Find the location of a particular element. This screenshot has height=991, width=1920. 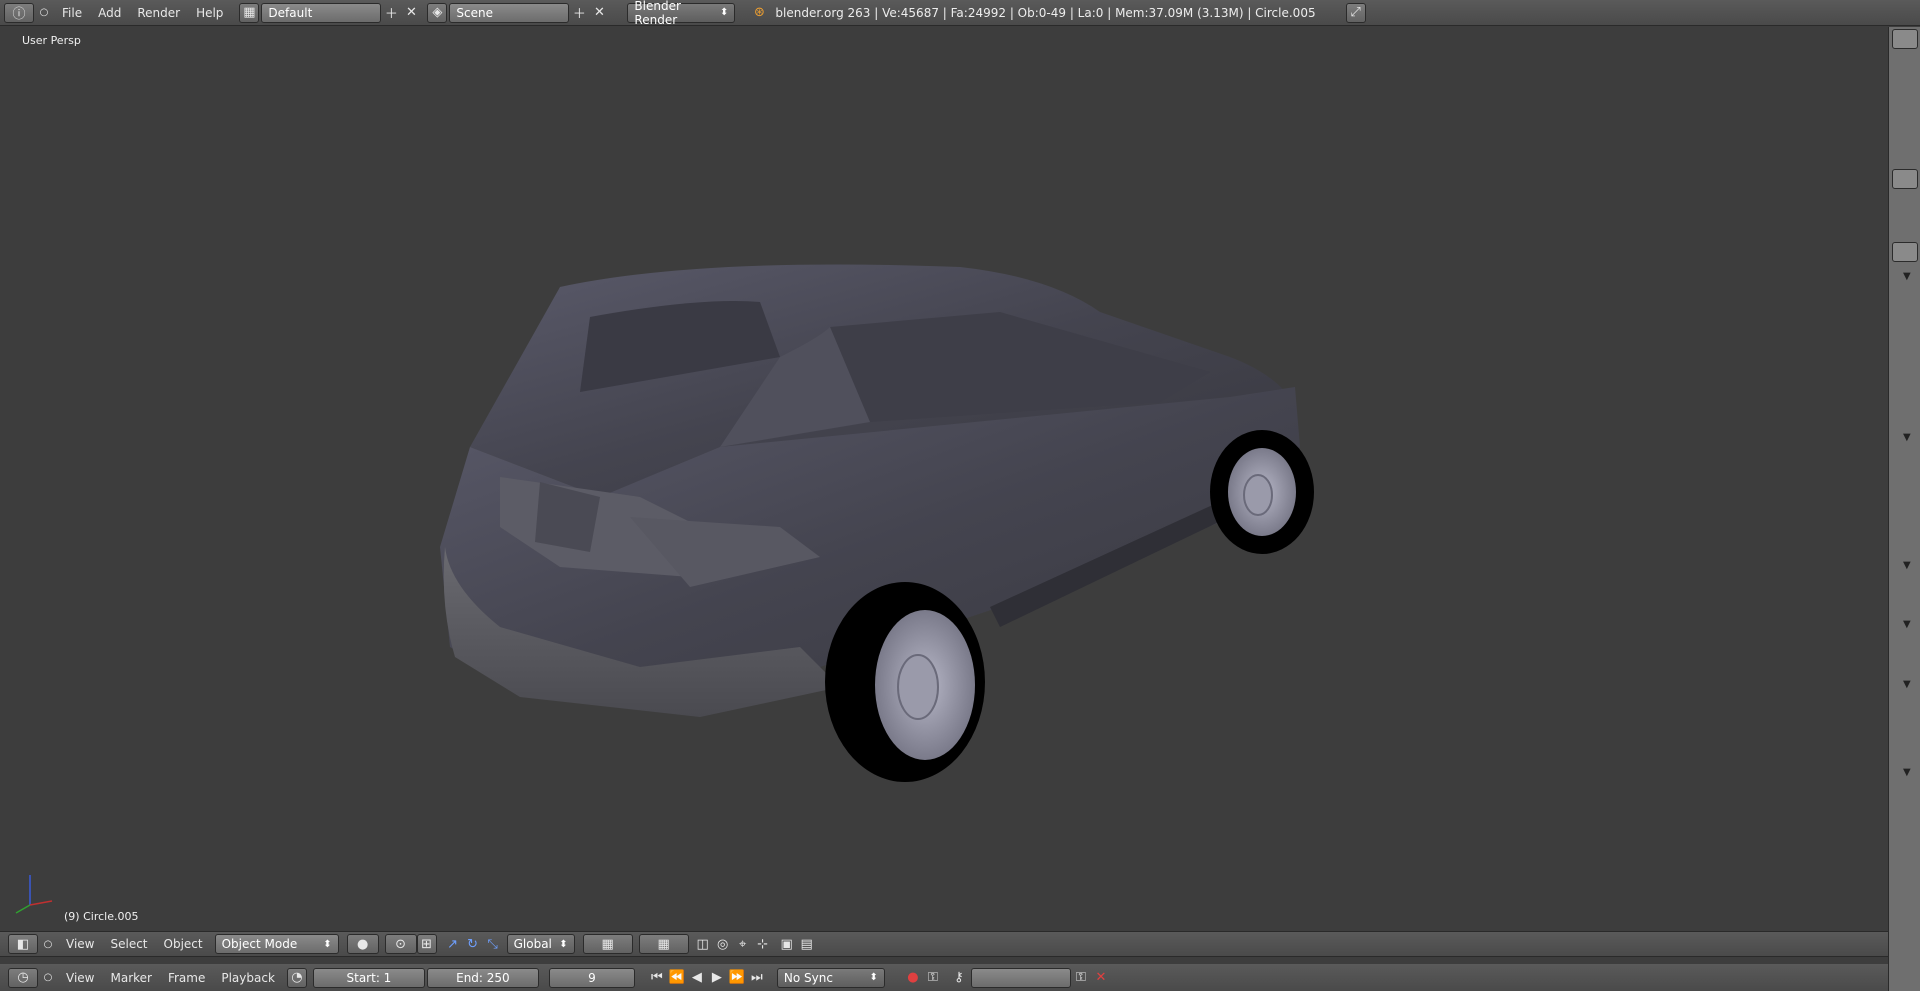

properties-panel: ▼ ▼ ▼ ▼ ▼ ▼ is located at coordinates (1904, 509).